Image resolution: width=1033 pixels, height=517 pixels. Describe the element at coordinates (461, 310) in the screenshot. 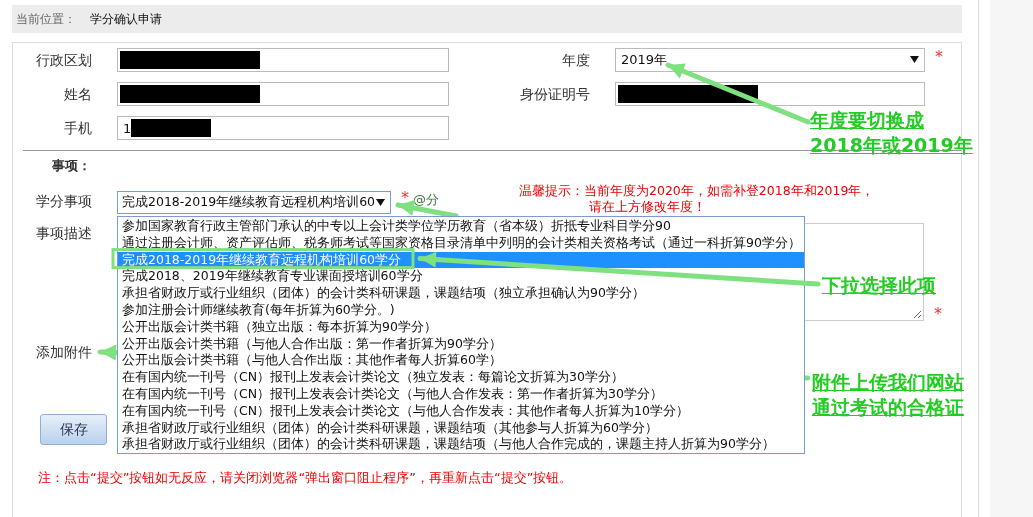

I see `dropdown-option: 参加注册会计师继续教育(每年折算为60学分。)` at that location.